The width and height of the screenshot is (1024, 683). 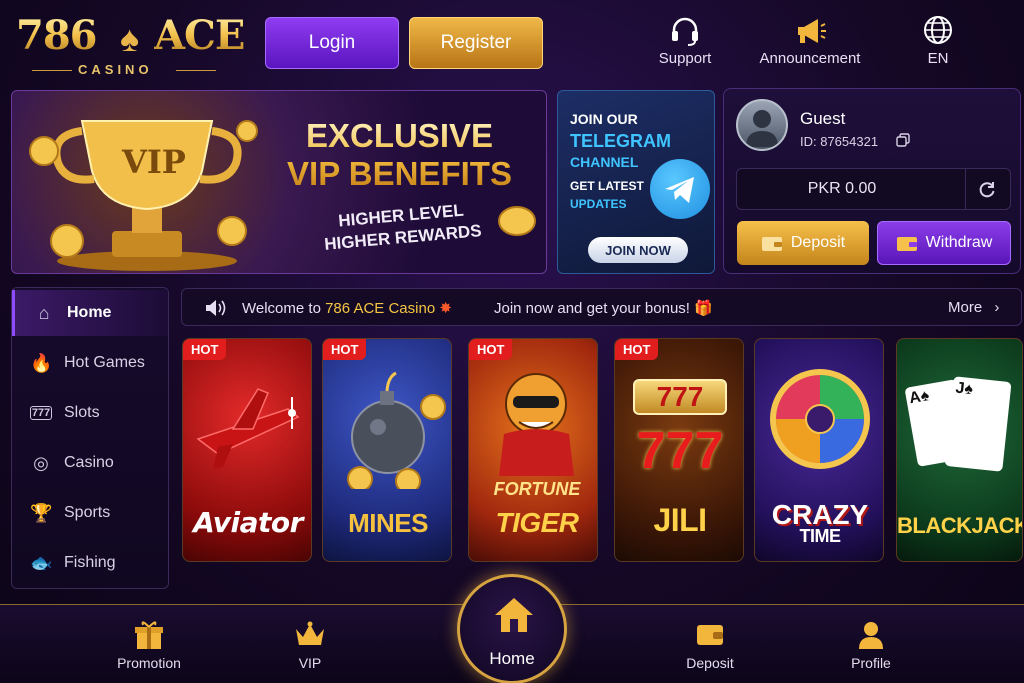 I want to click on game-card-fortune-tiger: HOT FORTUNE TIGER, so click(x=533, y=450).